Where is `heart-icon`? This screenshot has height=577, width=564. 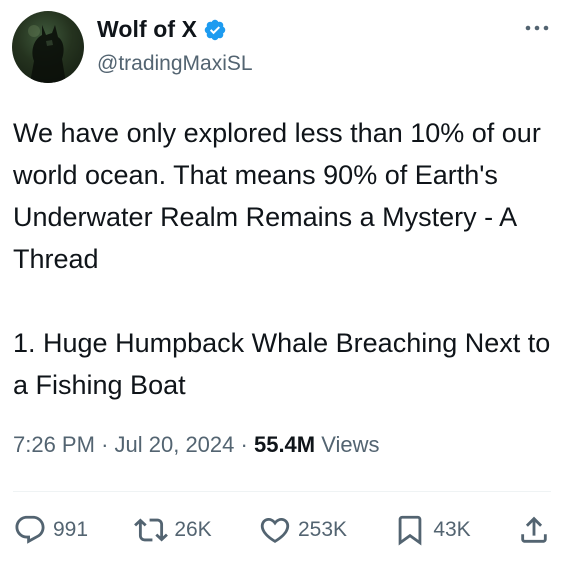 heart-icon is located at coordinates (275, 530).